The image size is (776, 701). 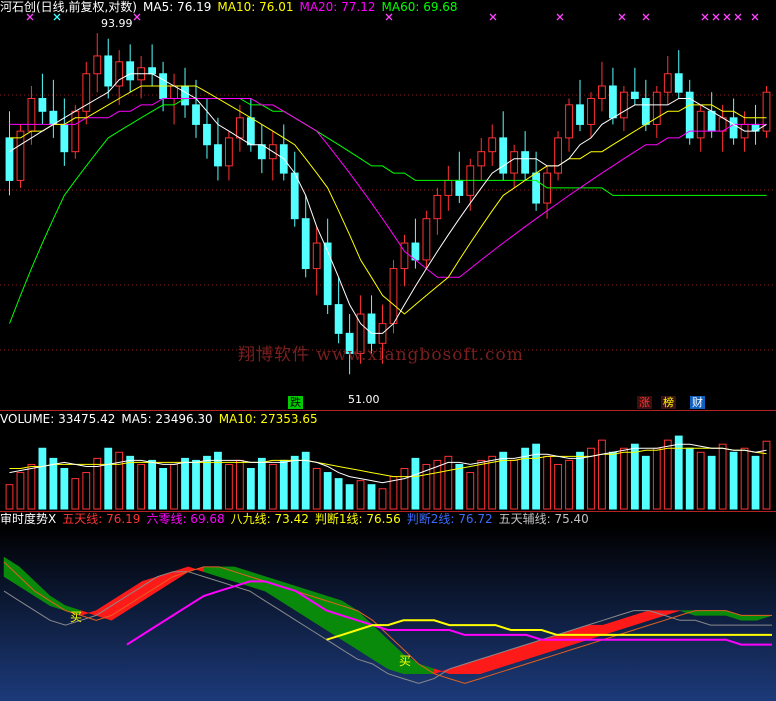 What do you see at coordinates (644, 402) in the screenshot?
I see `zhang-badge: 涨` at bounding box center [644, 402].